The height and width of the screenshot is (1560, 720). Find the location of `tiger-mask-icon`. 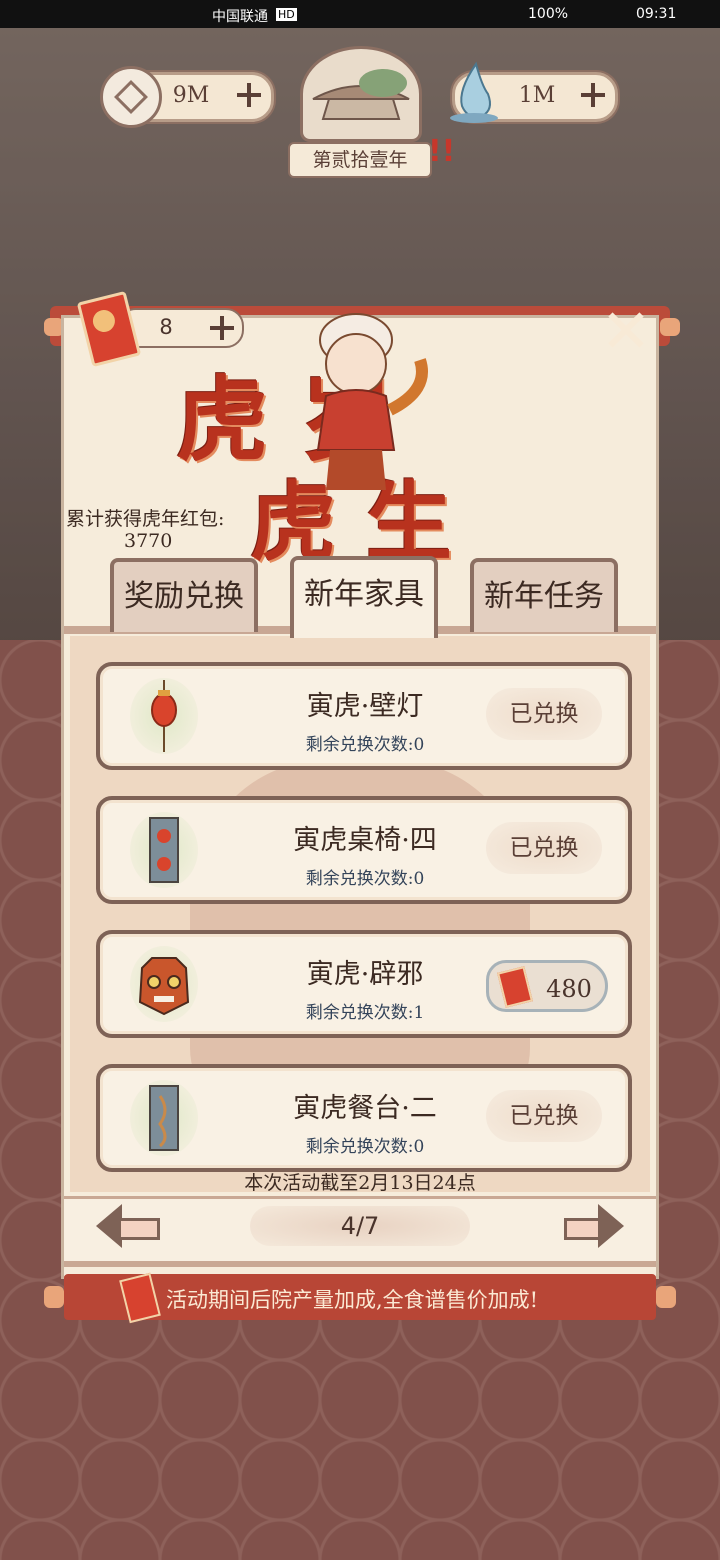

tiger-mask-icon is located at coordinates (164, 984).